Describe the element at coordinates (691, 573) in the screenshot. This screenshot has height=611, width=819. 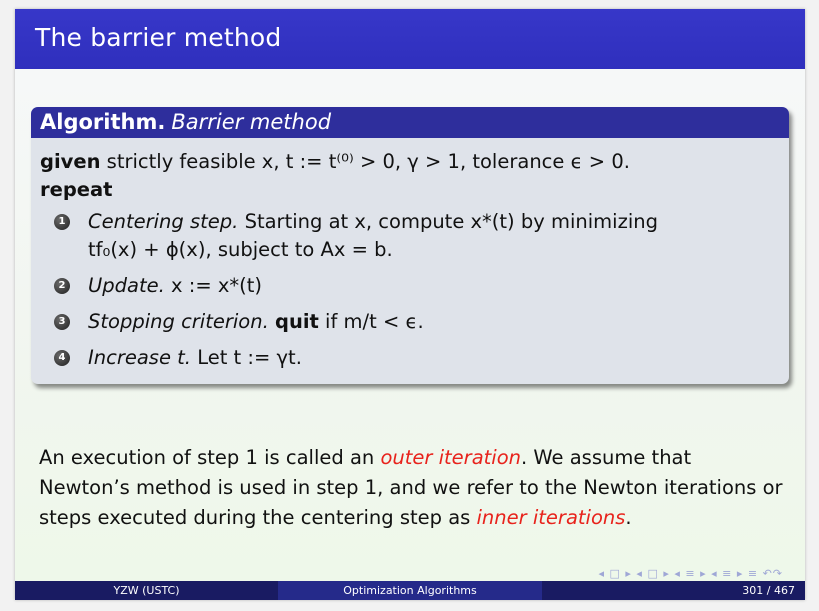
I see `beamer-navigation-icons: ◂ □ ▸ ◂ □ ▸ ◂ ≡ ▸ ◂ ≡ ▸ ≡ ↶↷` at that location.